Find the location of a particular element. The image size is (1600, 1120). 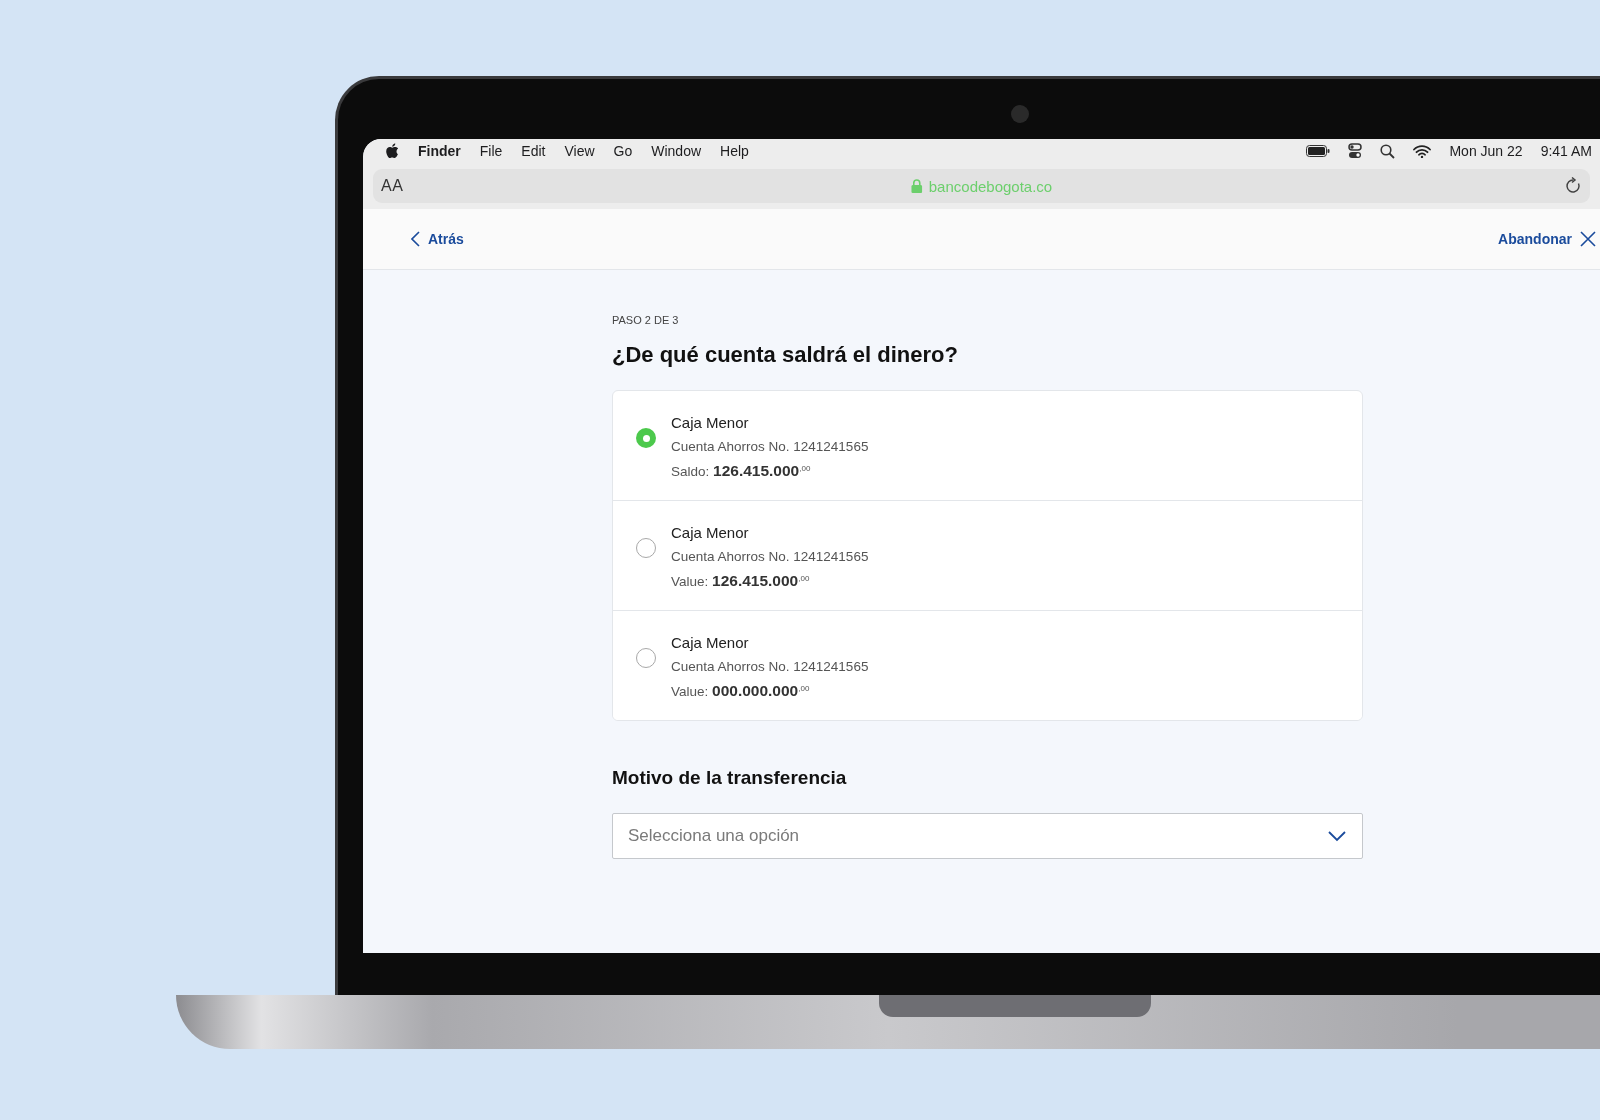

menu-app-name: Finder is located at coordinates (439, 151).